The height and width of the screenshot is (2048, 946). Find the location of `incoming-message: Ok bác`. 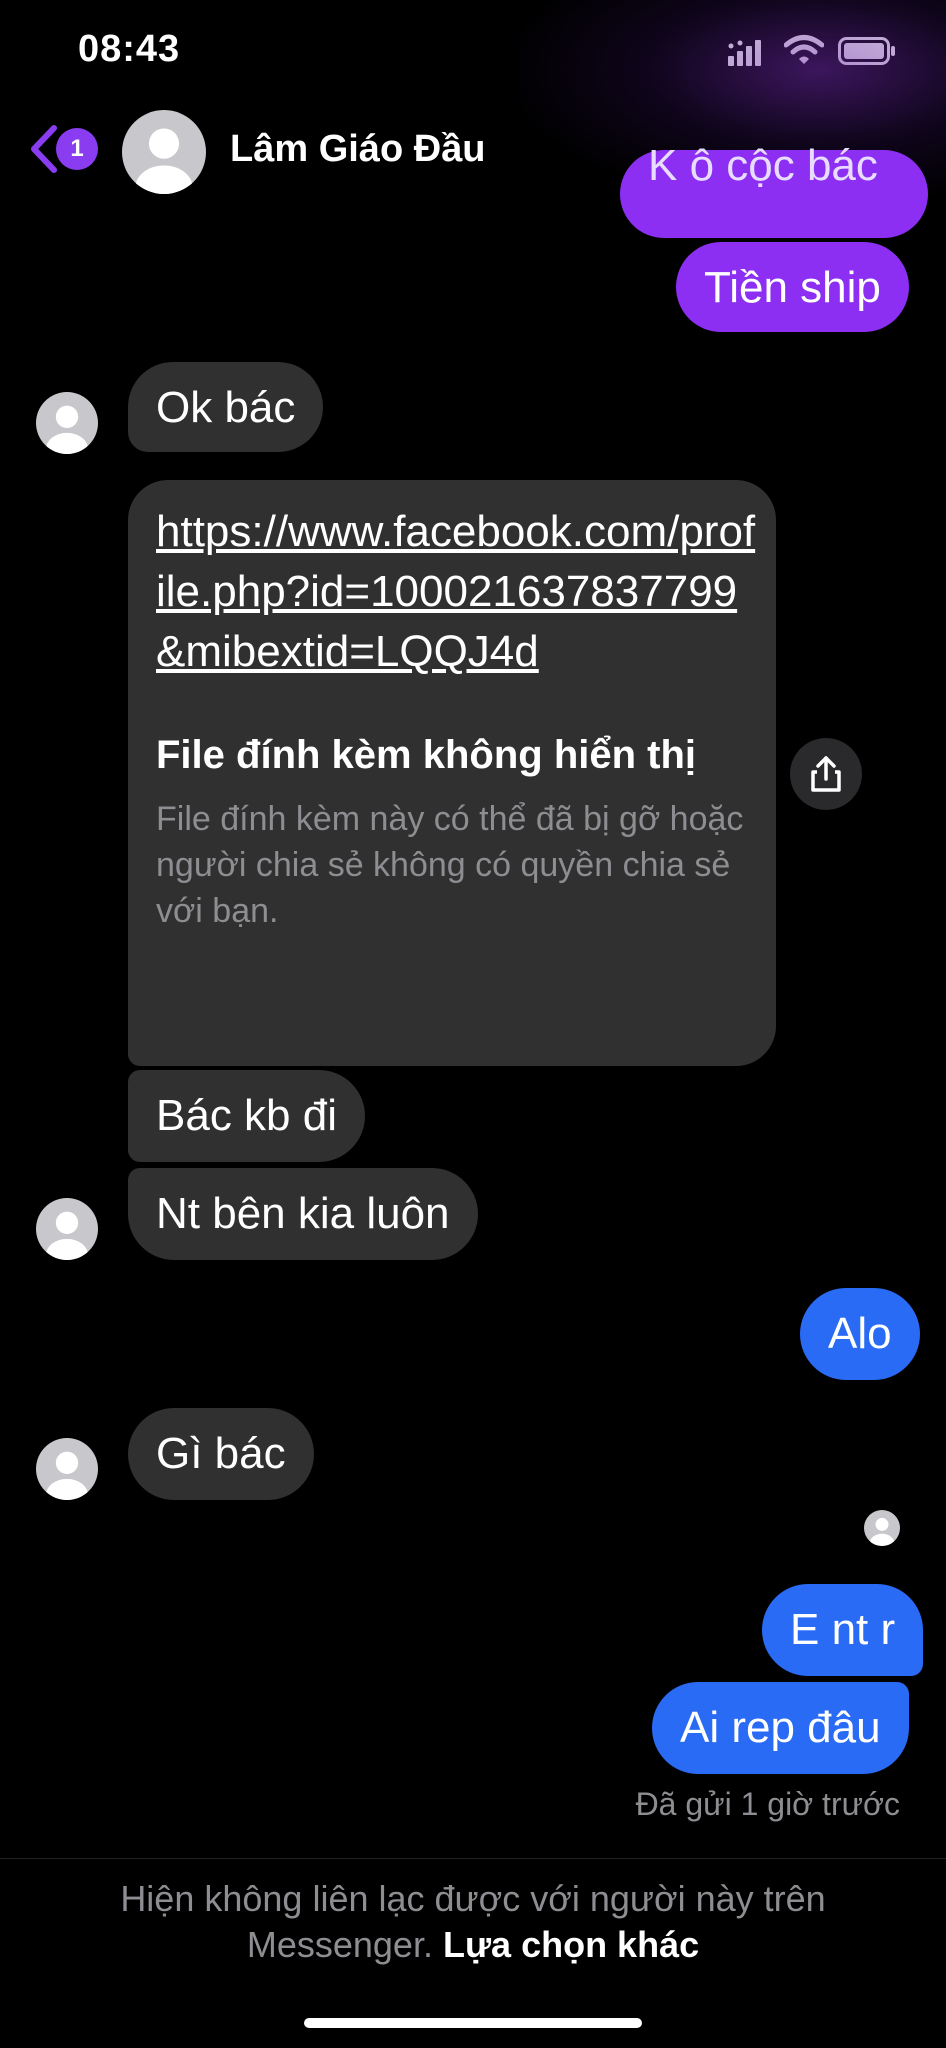

incoming-message: Ok bác is located at coordinates (226, 407).